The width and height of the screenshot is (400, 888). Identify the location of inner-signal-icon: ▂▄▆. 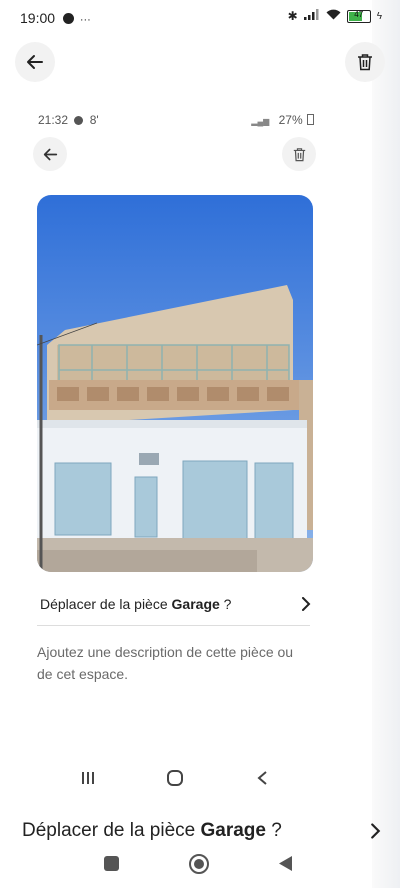
(260, 121).